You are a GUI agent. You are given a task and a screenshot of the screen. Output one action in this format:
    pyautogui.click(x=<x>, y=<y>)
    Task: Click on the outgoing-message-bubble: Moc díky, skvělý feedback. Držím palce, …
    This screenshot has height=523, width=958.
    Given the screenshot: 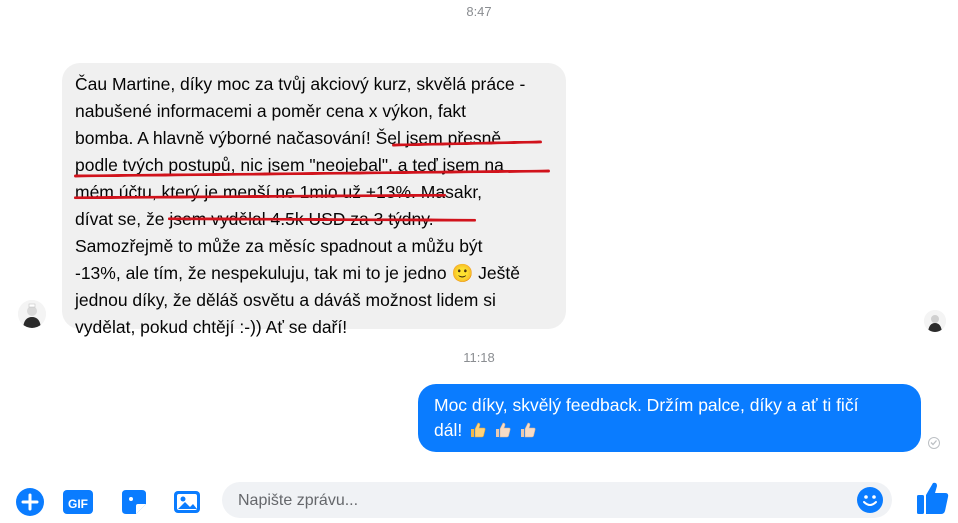 What is the action you would take?
    pyautogui.click(x=669, y=418)
    